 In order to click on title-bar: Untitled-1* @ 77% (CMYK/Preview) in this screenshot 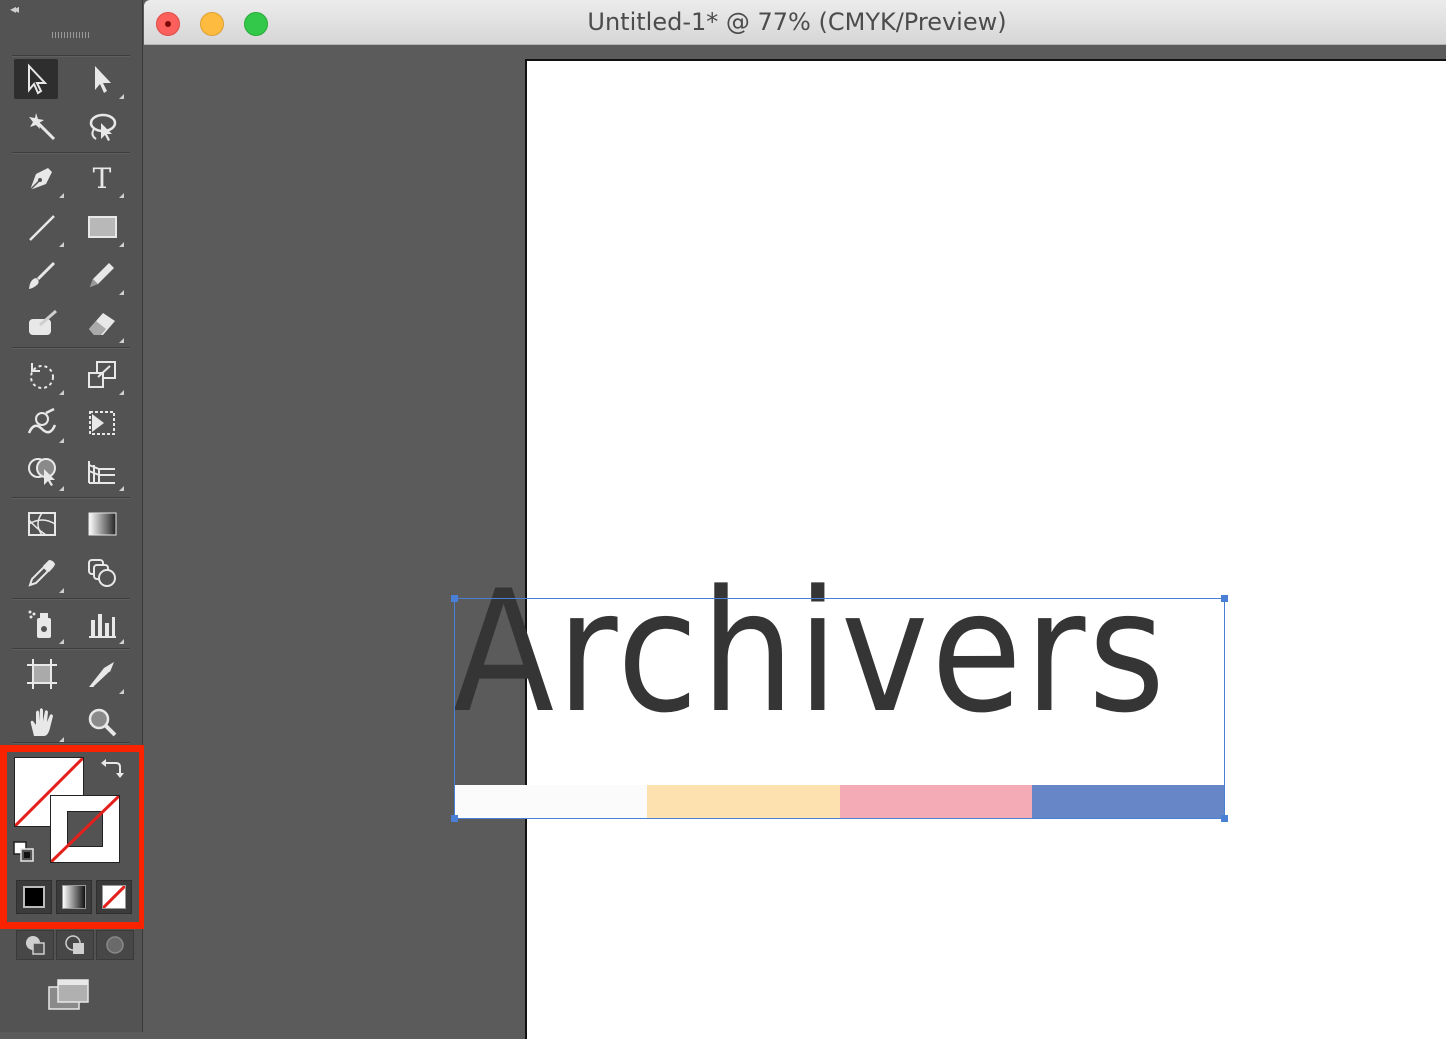, I will do `click(795, 22)`.